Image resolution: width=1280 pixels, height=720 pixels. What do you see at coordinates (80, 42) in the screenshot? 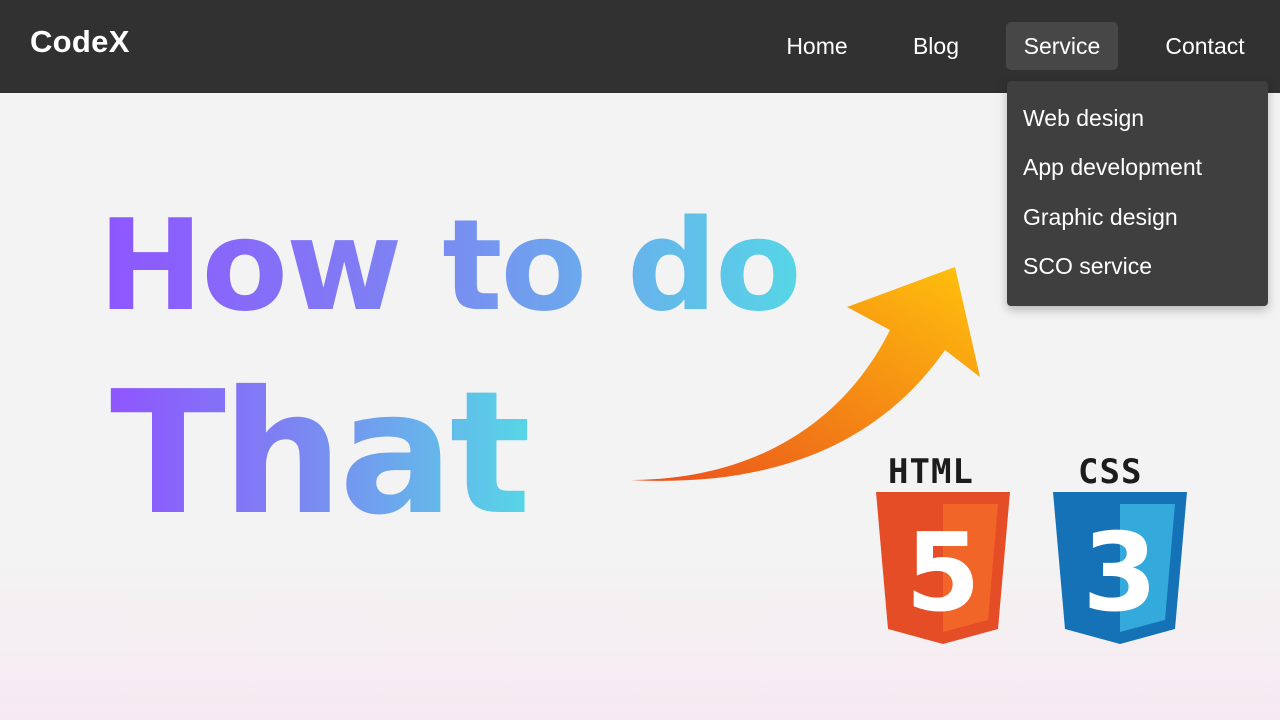
I see `brand-logo: CodeX` at bounding box center [80, 42].